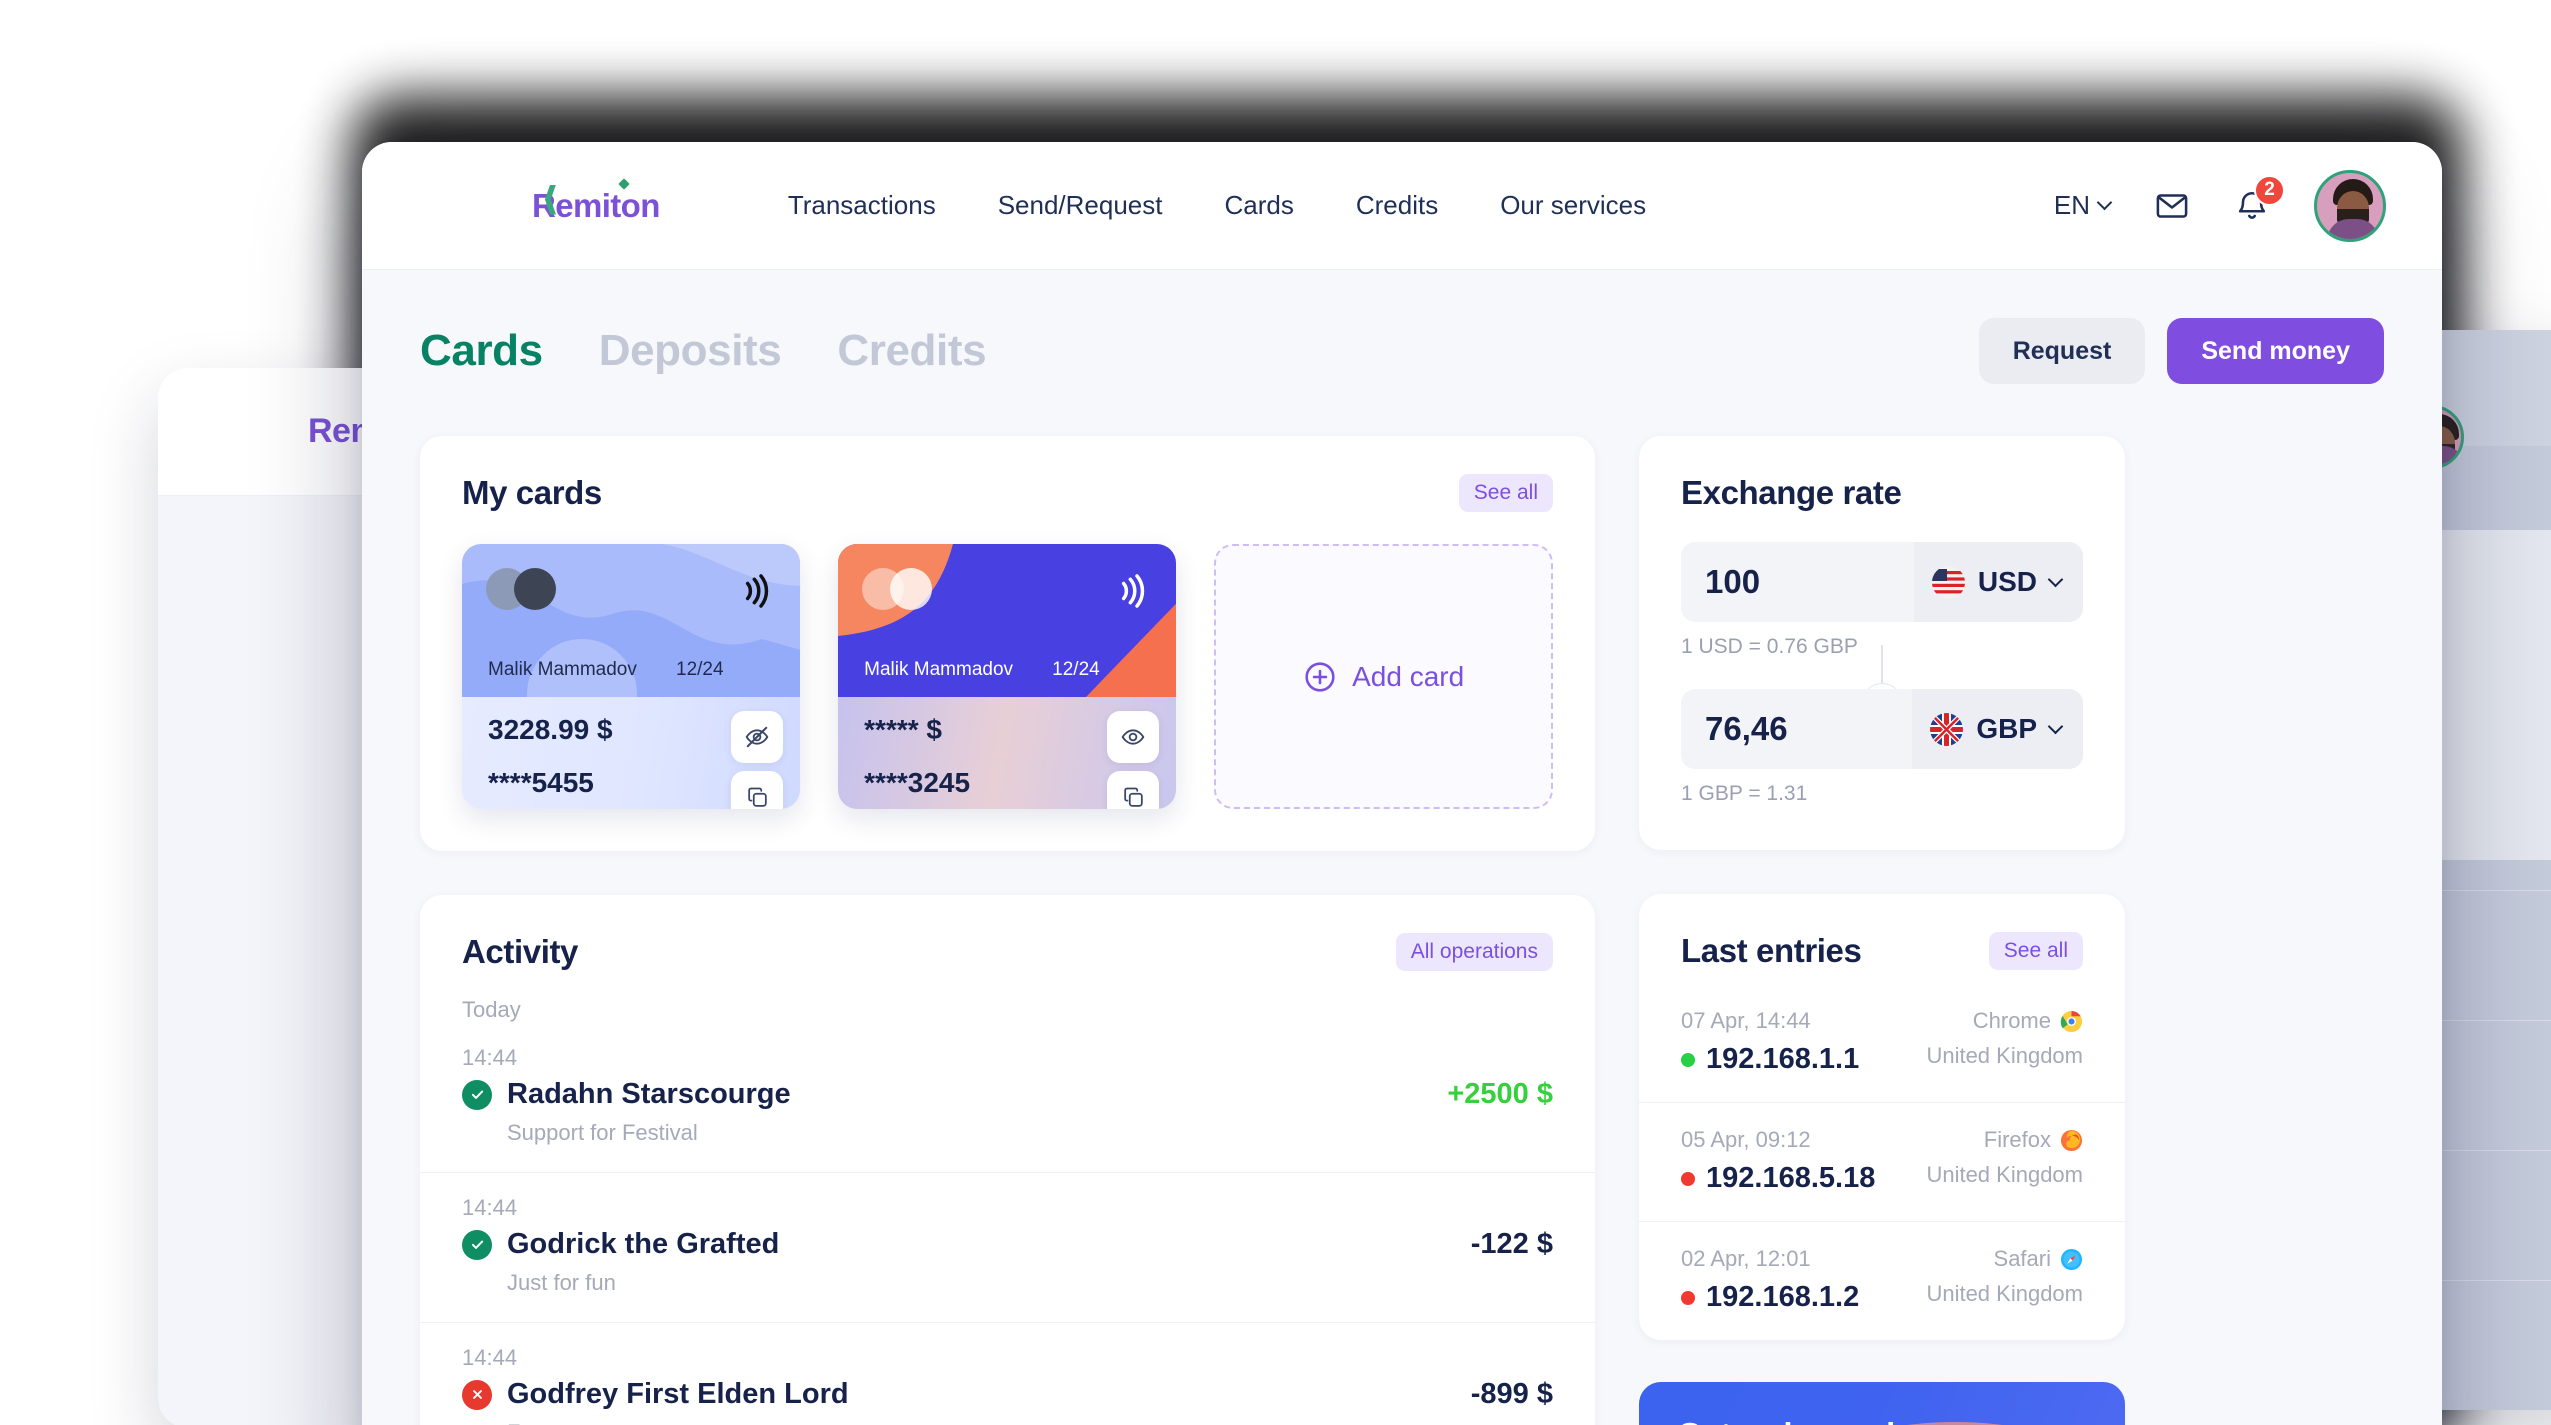  I want to click on exchange-from-field: 100 USD, so click(1882, 582).